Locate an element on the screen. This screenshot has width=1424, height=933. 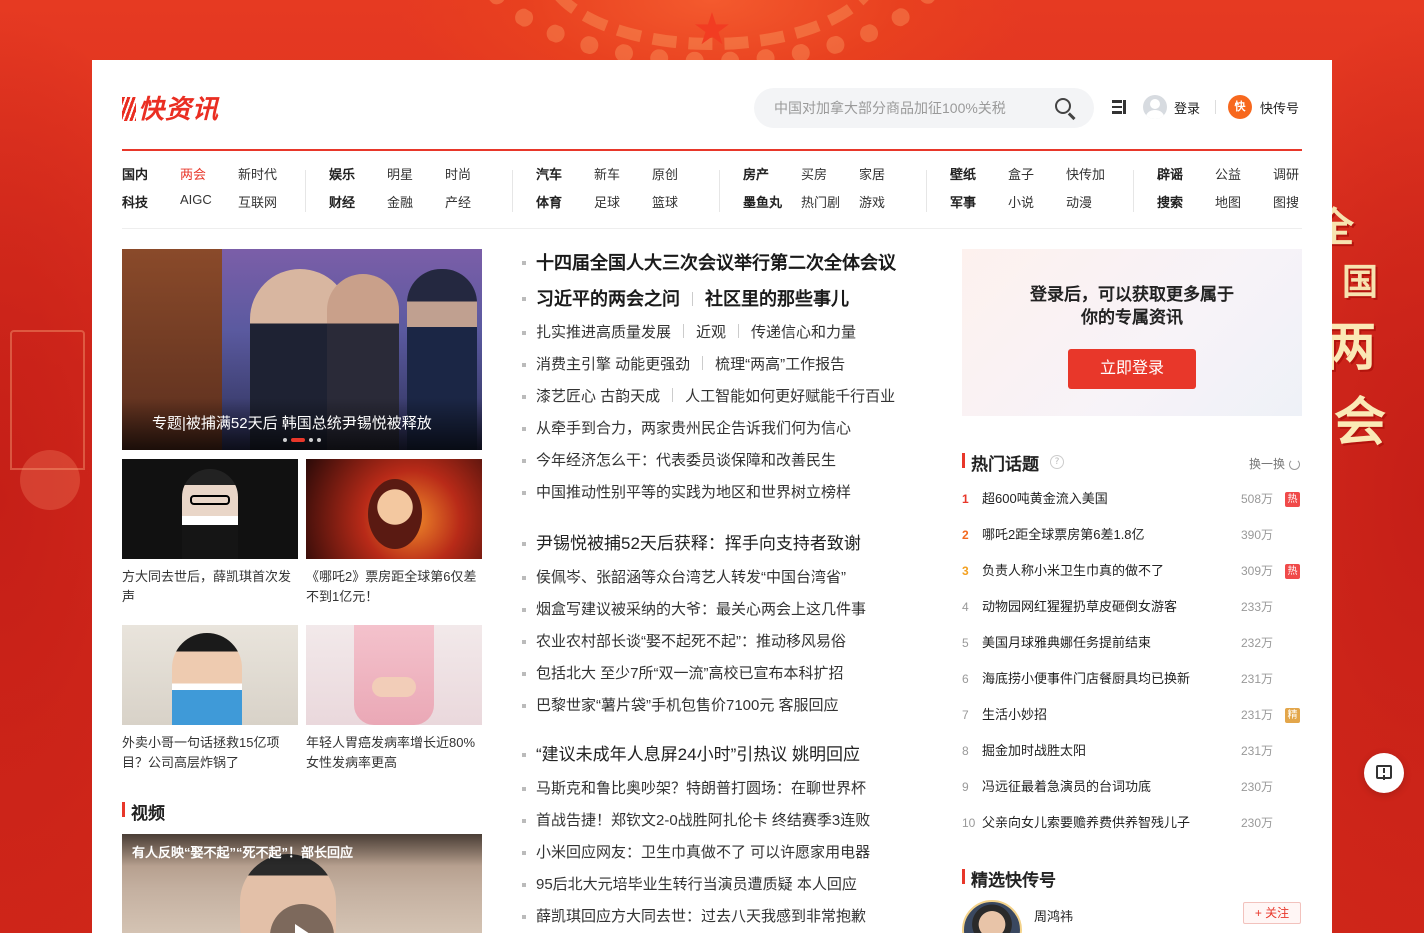
news-link: 薛凯琪回应方大同去世：过去八天我感到非常抱歉 is located at coordinates (701, 916).